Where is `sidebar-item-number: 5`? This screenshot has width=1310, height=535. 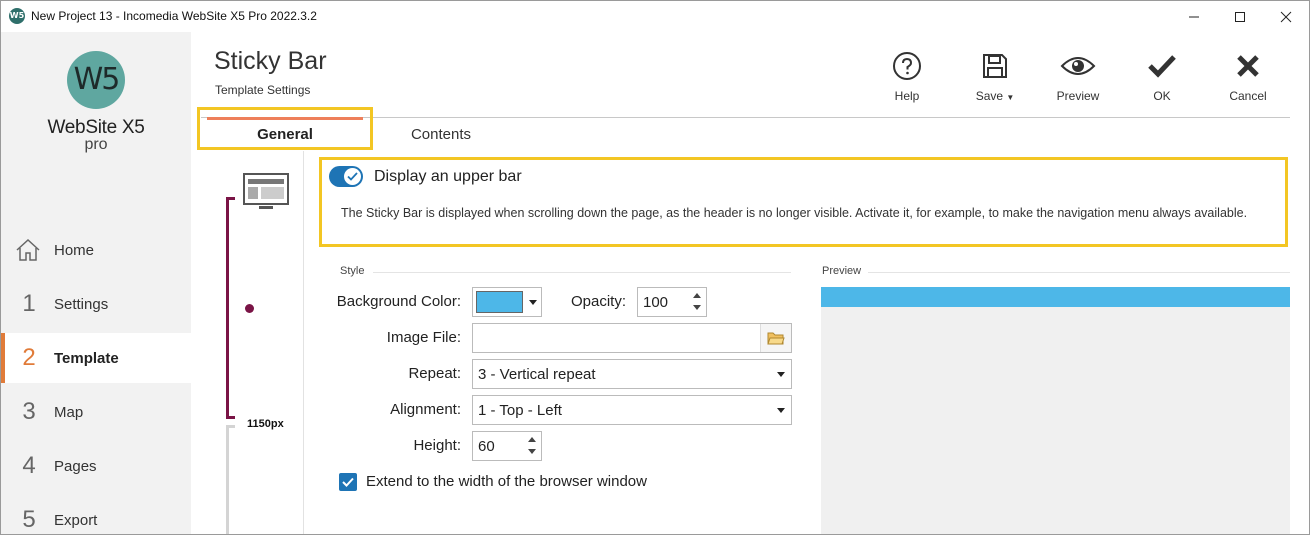
sidebar-item-number: 5 is located at coordinates (29, 519).